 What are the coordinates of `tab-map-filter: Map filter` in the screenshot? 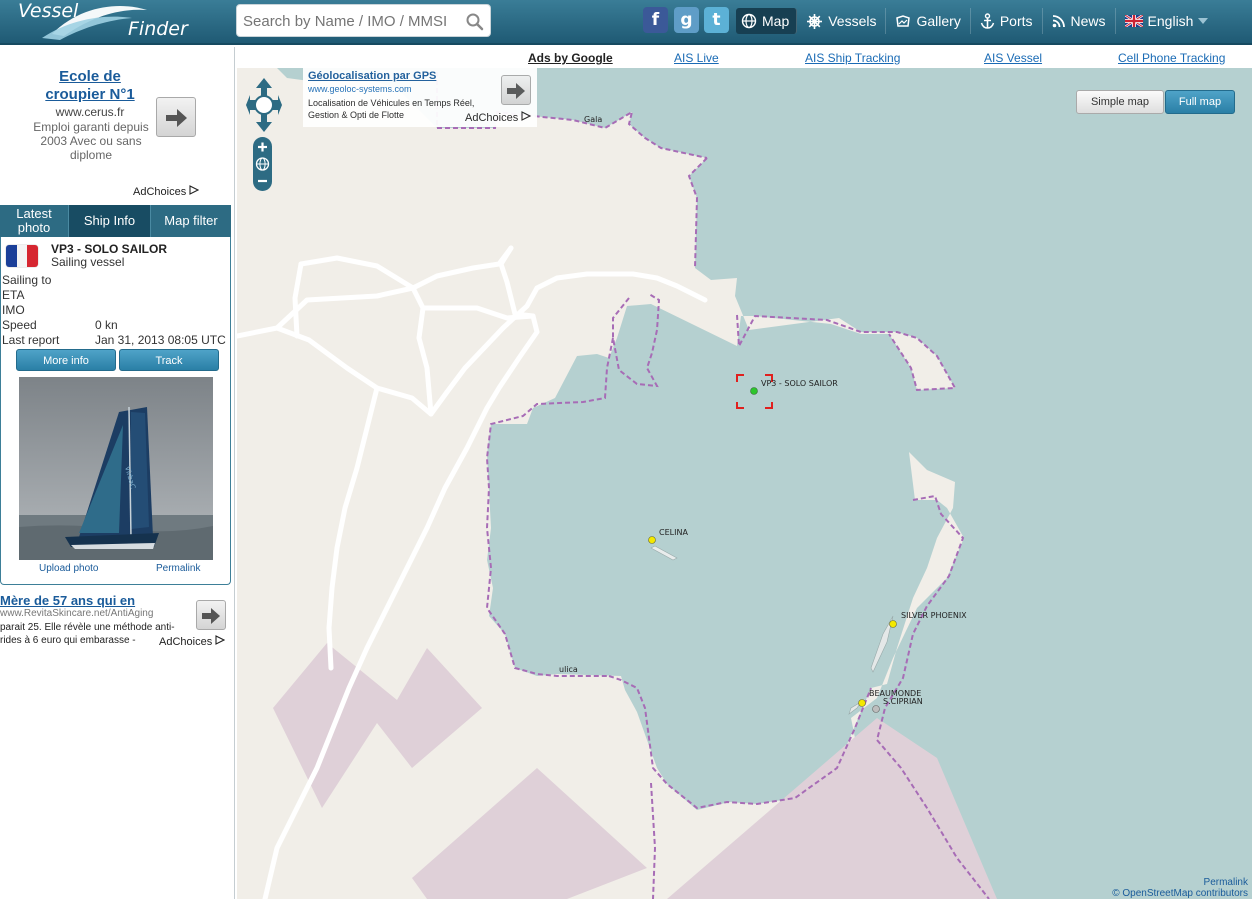 It's located at (191, 221).